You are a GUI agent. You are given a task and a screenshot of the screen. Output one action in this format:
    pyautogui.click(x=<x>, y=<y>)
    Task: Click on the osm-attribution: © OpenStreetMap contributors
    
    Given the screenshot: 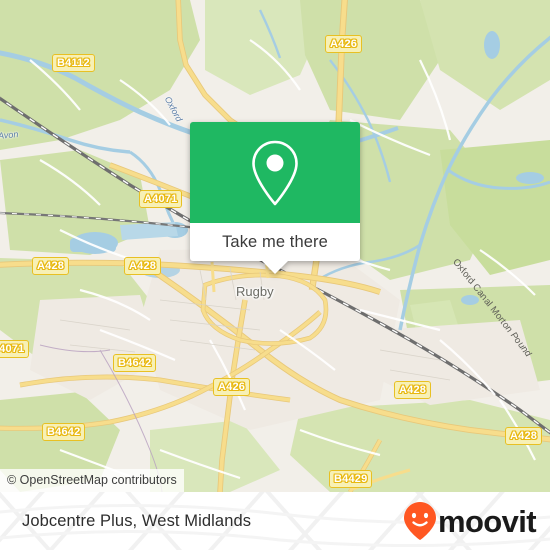 What is the action you would take?
    pyautogui.click(x=92, y=480)
    